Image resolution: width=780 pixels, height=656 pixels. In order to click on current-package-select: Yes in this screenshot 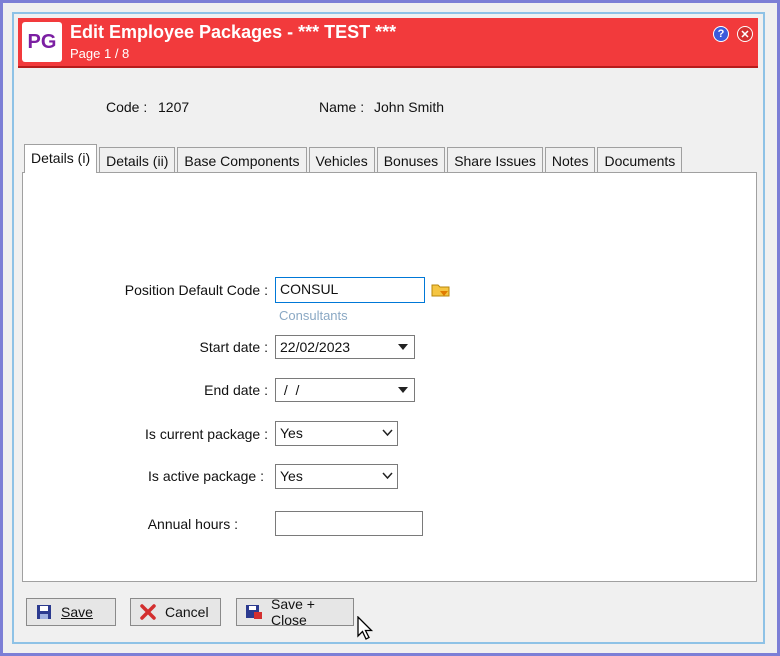, I will do `click(336, 433)`.